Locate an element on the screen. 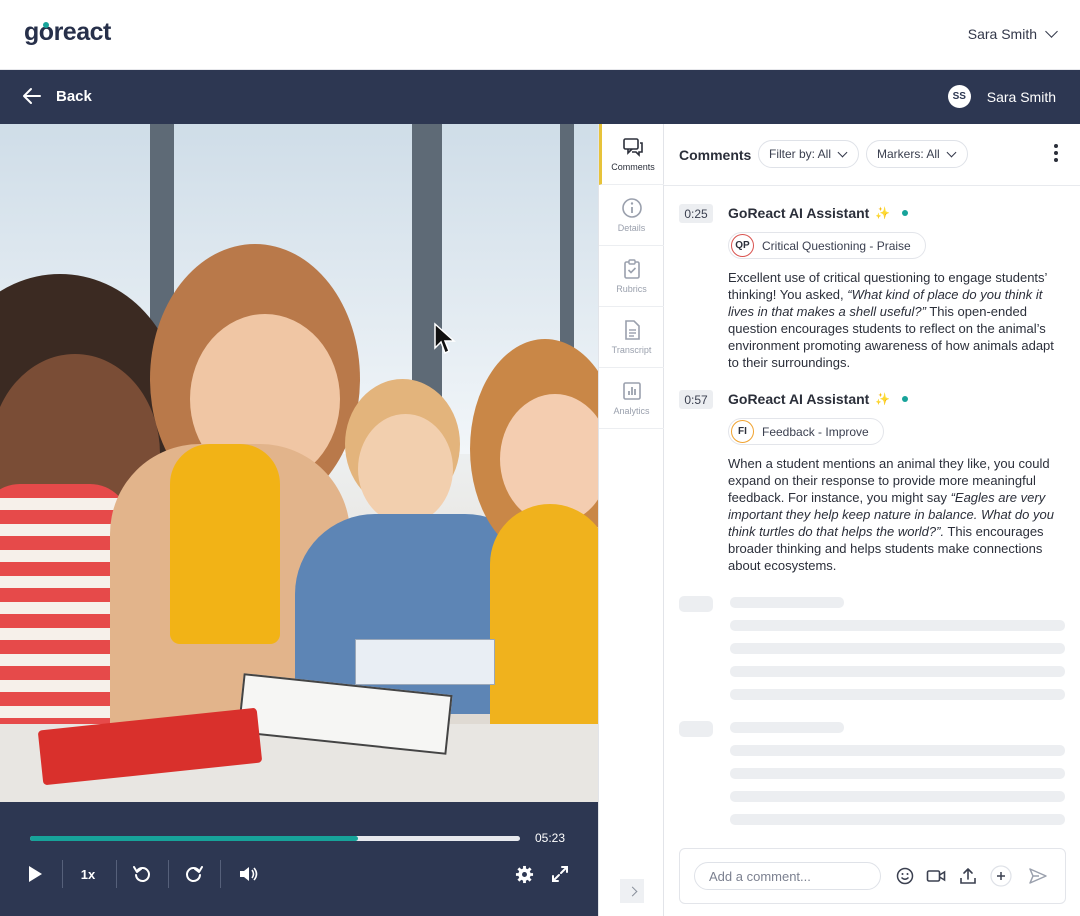 The image size is (1080, 916). user-menu-name: Sara Smith is located at coordinates (1002, 34).